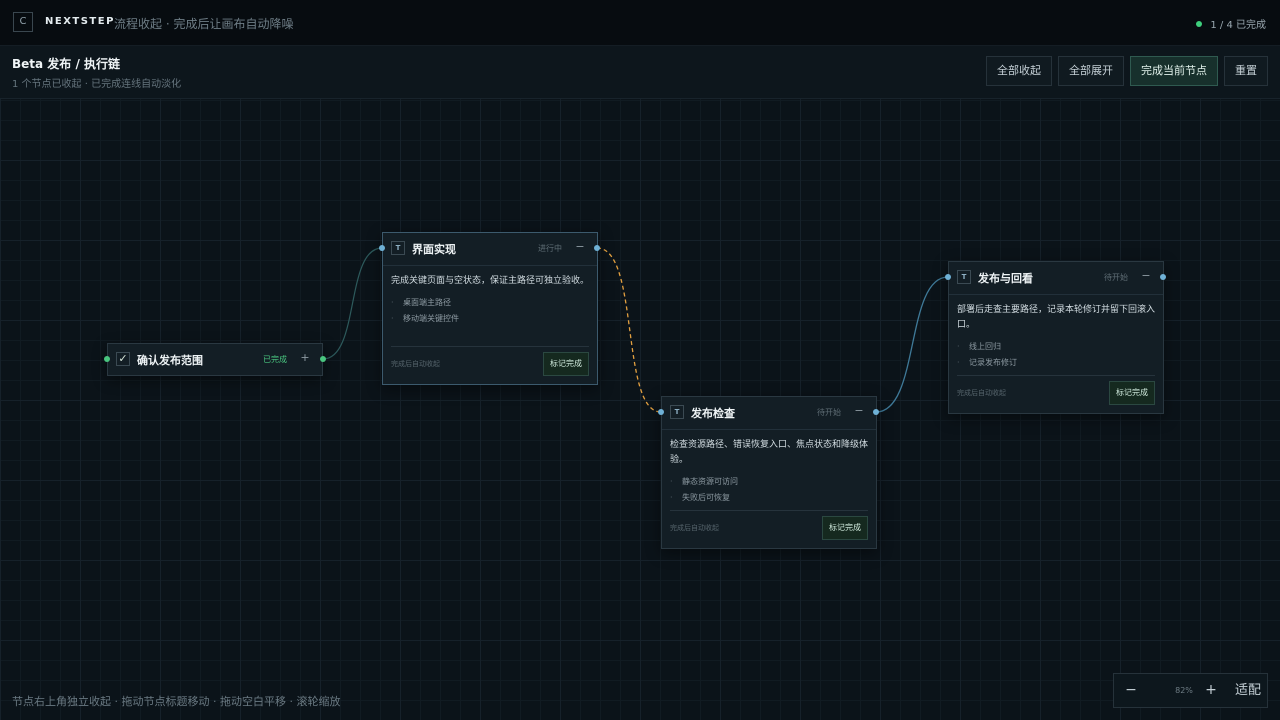  I want to click on checklist: · 线上回归 · 记录发布修订, so click(1056, 355).